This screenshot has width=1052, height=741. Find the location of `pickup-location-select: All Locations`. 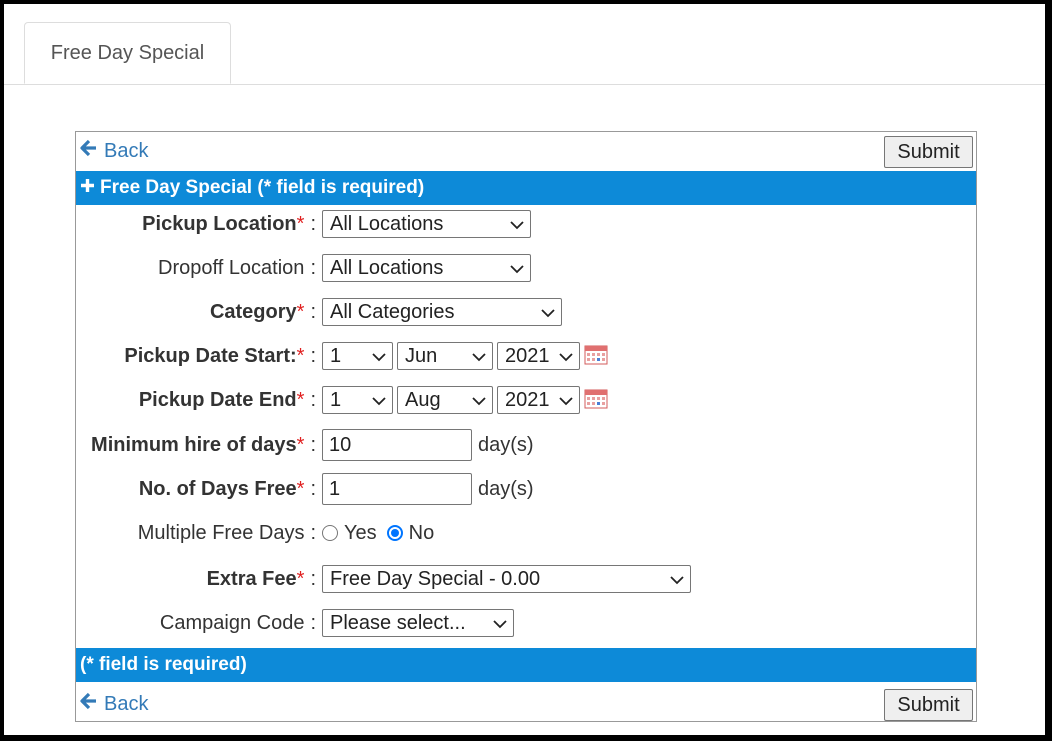

pickup-location-select: All Locations is located at coordinates (426, 224).